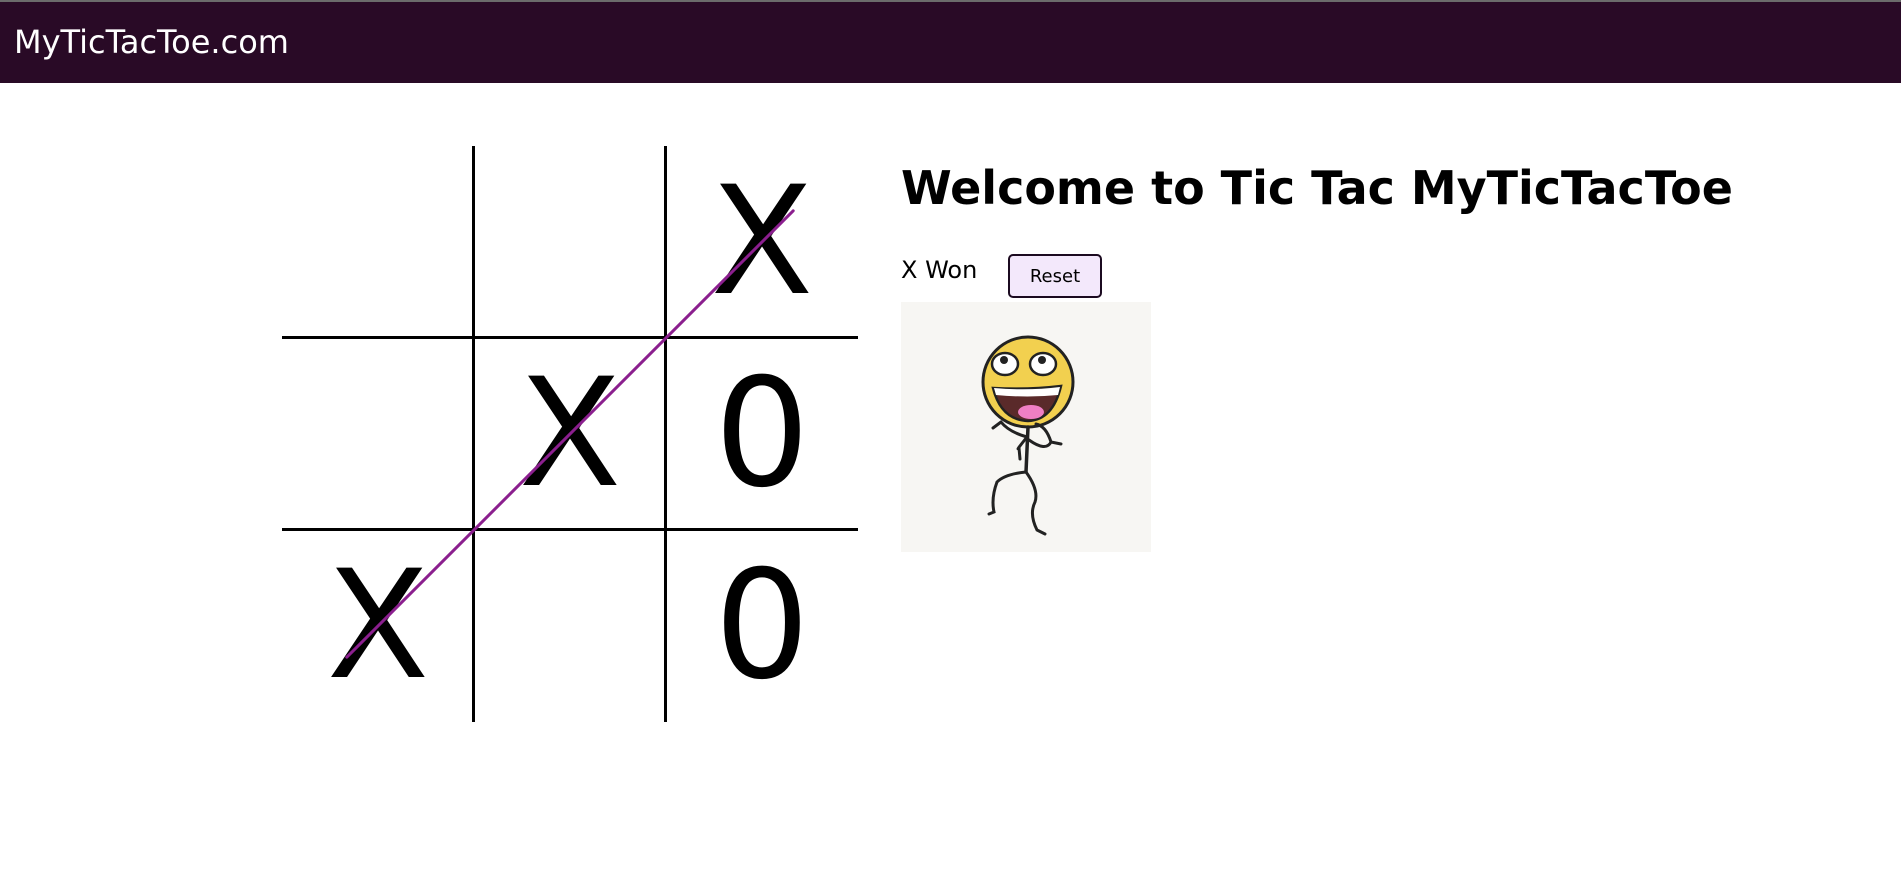  I want to click on winner-image, so click(1026, 427).